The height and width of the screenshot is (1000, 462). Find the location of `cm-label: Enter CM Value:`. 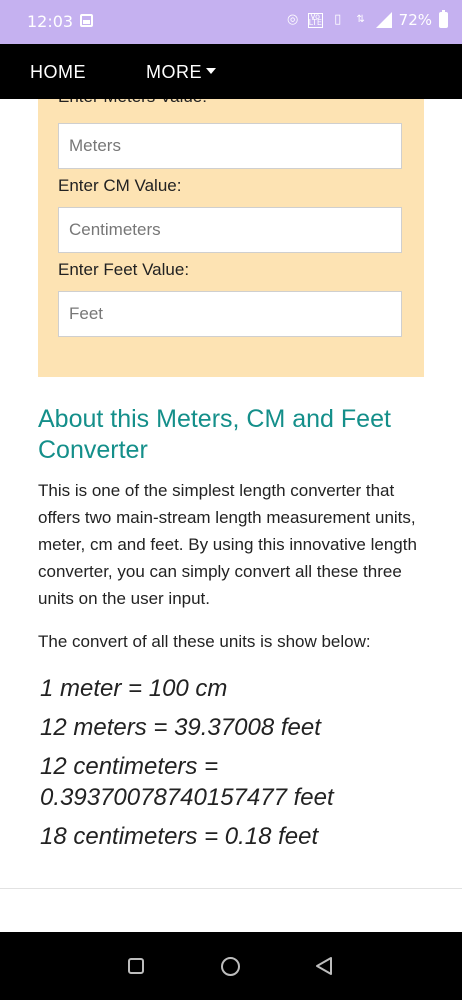

cm-label: Enter CM Value: is located at coordinates (120, 185).